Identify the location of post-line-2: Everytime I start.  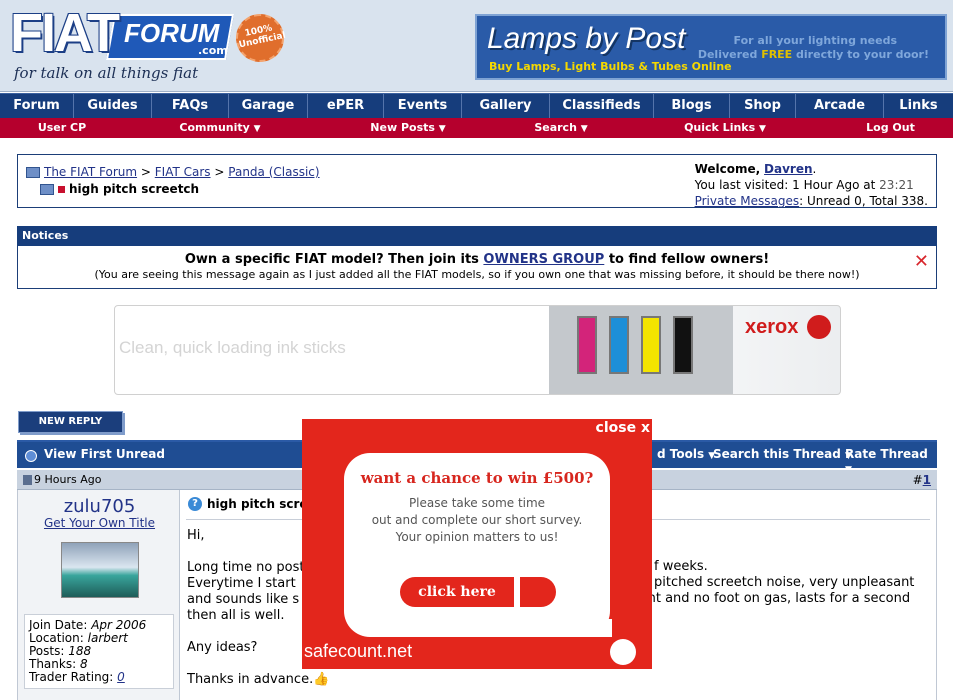
(241, 583).